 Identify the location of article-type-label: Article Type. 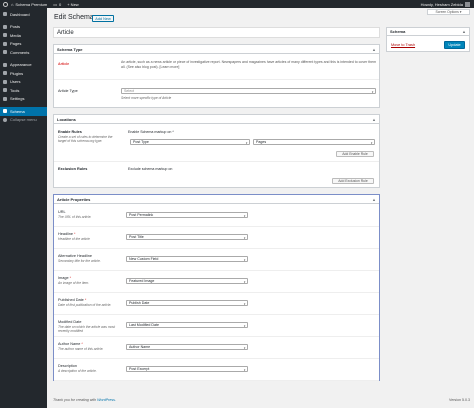
(68, 91).